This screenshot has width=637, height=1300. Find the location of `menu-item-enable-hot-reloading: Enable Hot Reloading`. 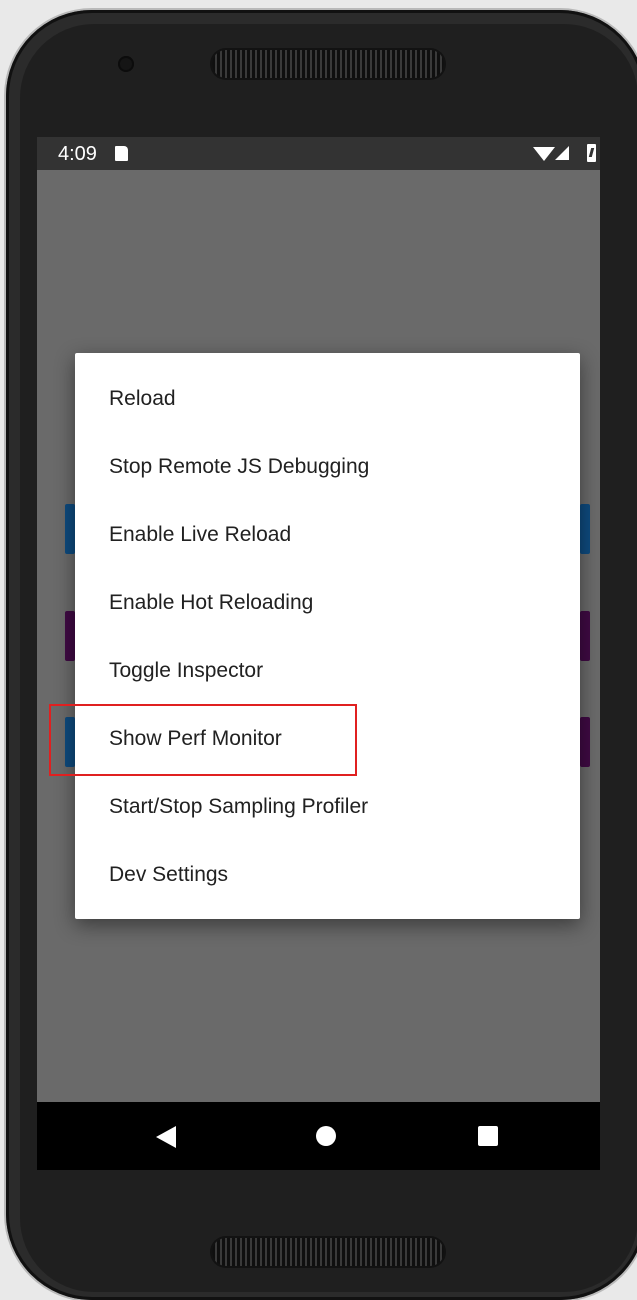

menu-item-enable-hot-reloading: Enable Hot Reloading is located at coordinates (327, 603).